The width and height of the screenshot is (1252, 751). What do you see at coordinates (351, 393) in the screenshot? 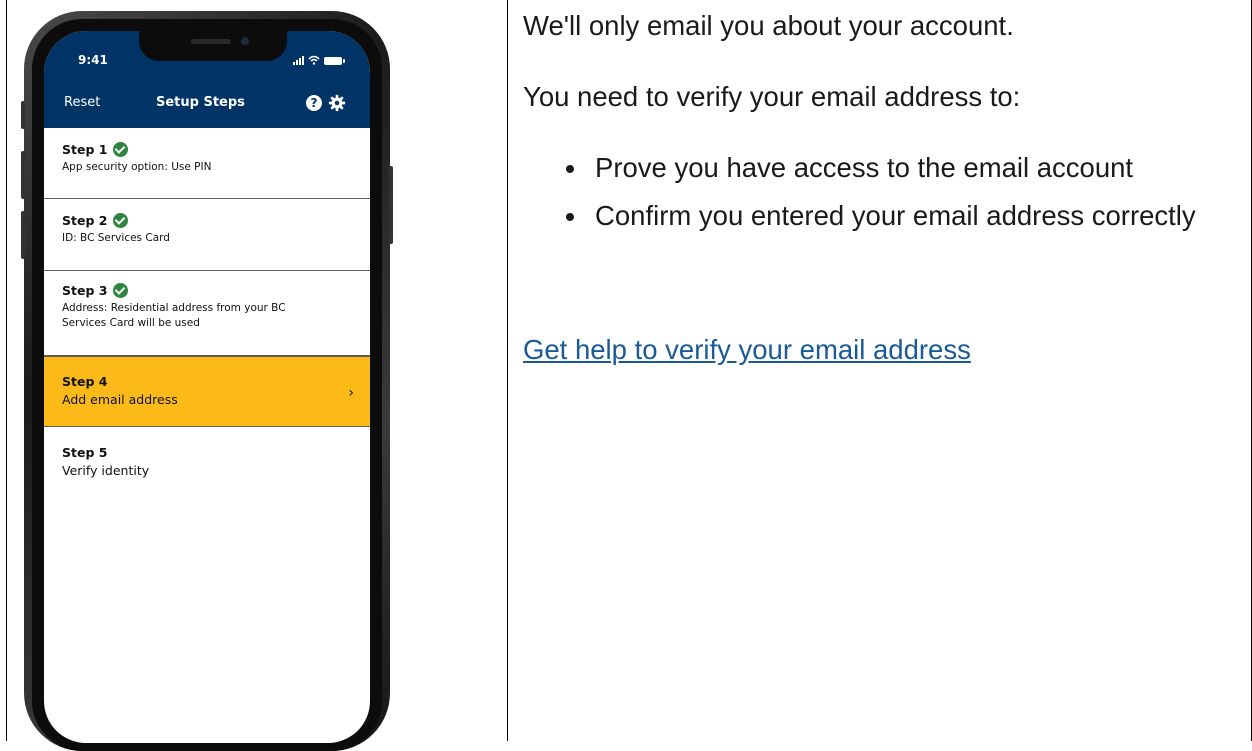
I see `chevron-right-icon: ›` at bounding box center [351, 393].